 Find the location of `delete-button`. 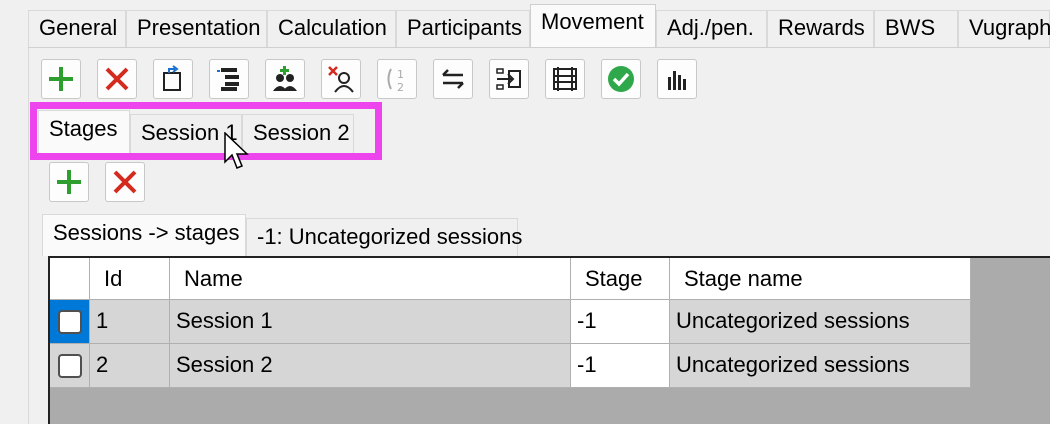

delete-button is located at coordinates (117, 79).